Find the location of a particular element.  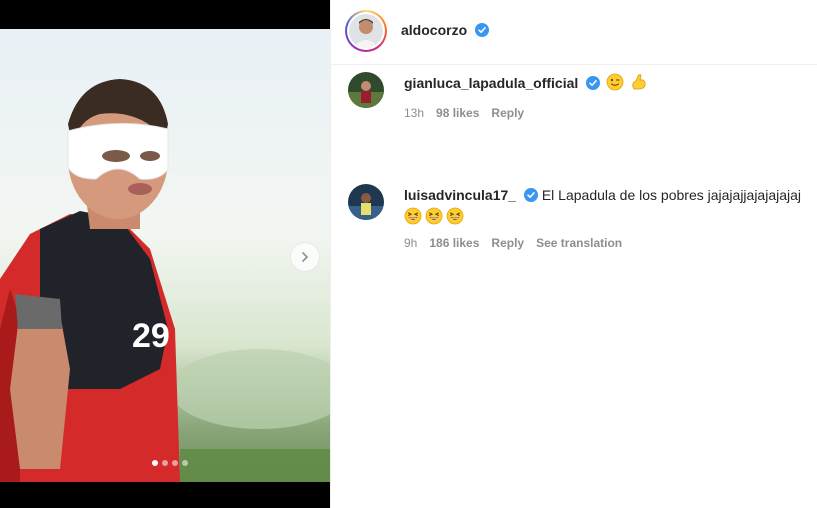

comment-username: gianluca_lapadula_official is located at coordinates (491, 83).